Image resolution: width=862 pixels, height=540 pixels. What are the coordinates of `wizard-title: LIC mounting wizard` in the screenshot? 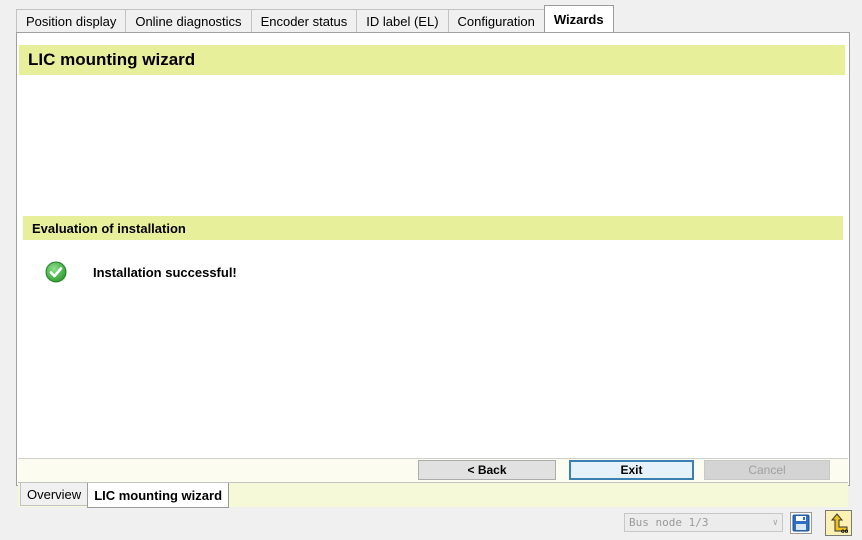 It's located at (112, 59).